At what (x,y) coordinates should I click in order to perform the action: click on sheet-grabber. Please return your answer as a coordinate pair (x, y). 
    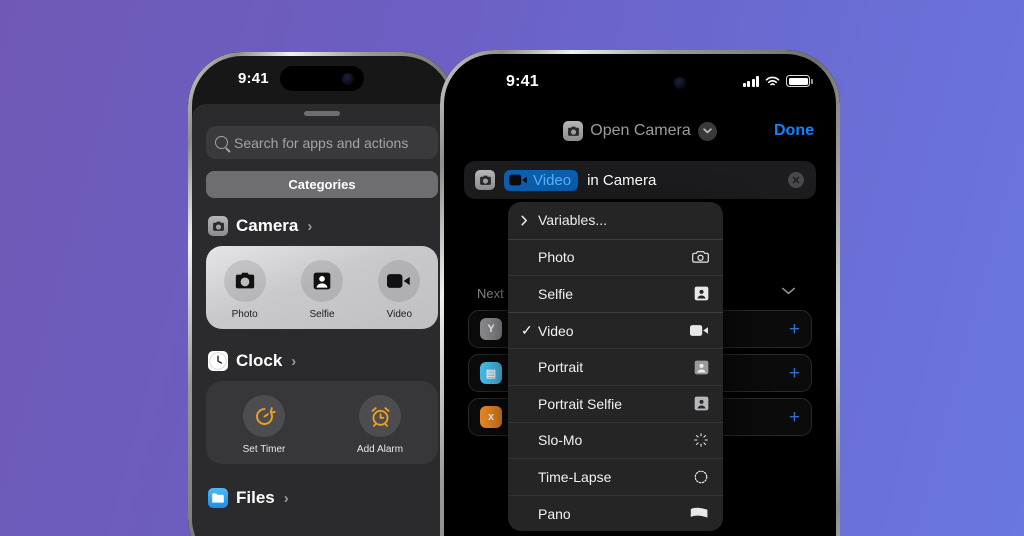
    Looking at the image, I should click on (322, 113).